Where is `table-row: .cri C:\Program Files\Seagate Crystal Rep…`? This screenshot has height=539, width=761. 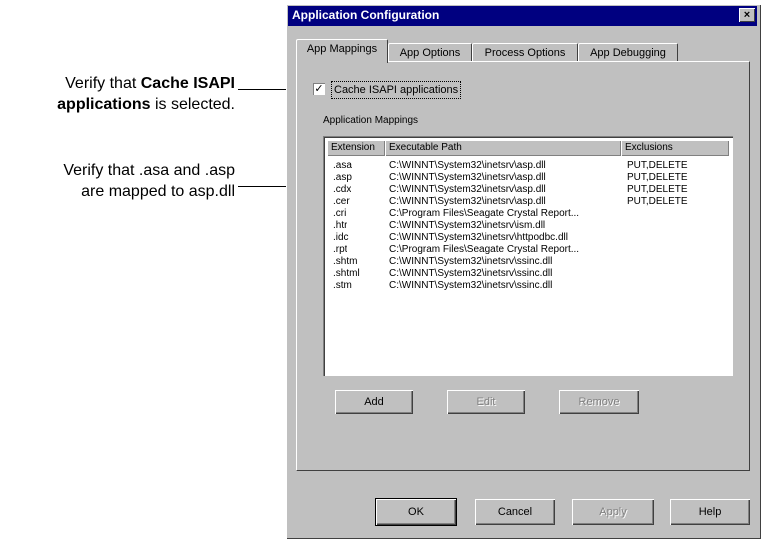 table-row: .cri C:\Program Files\Seagate Crystal Rep… is located at coordinates (528, 214).